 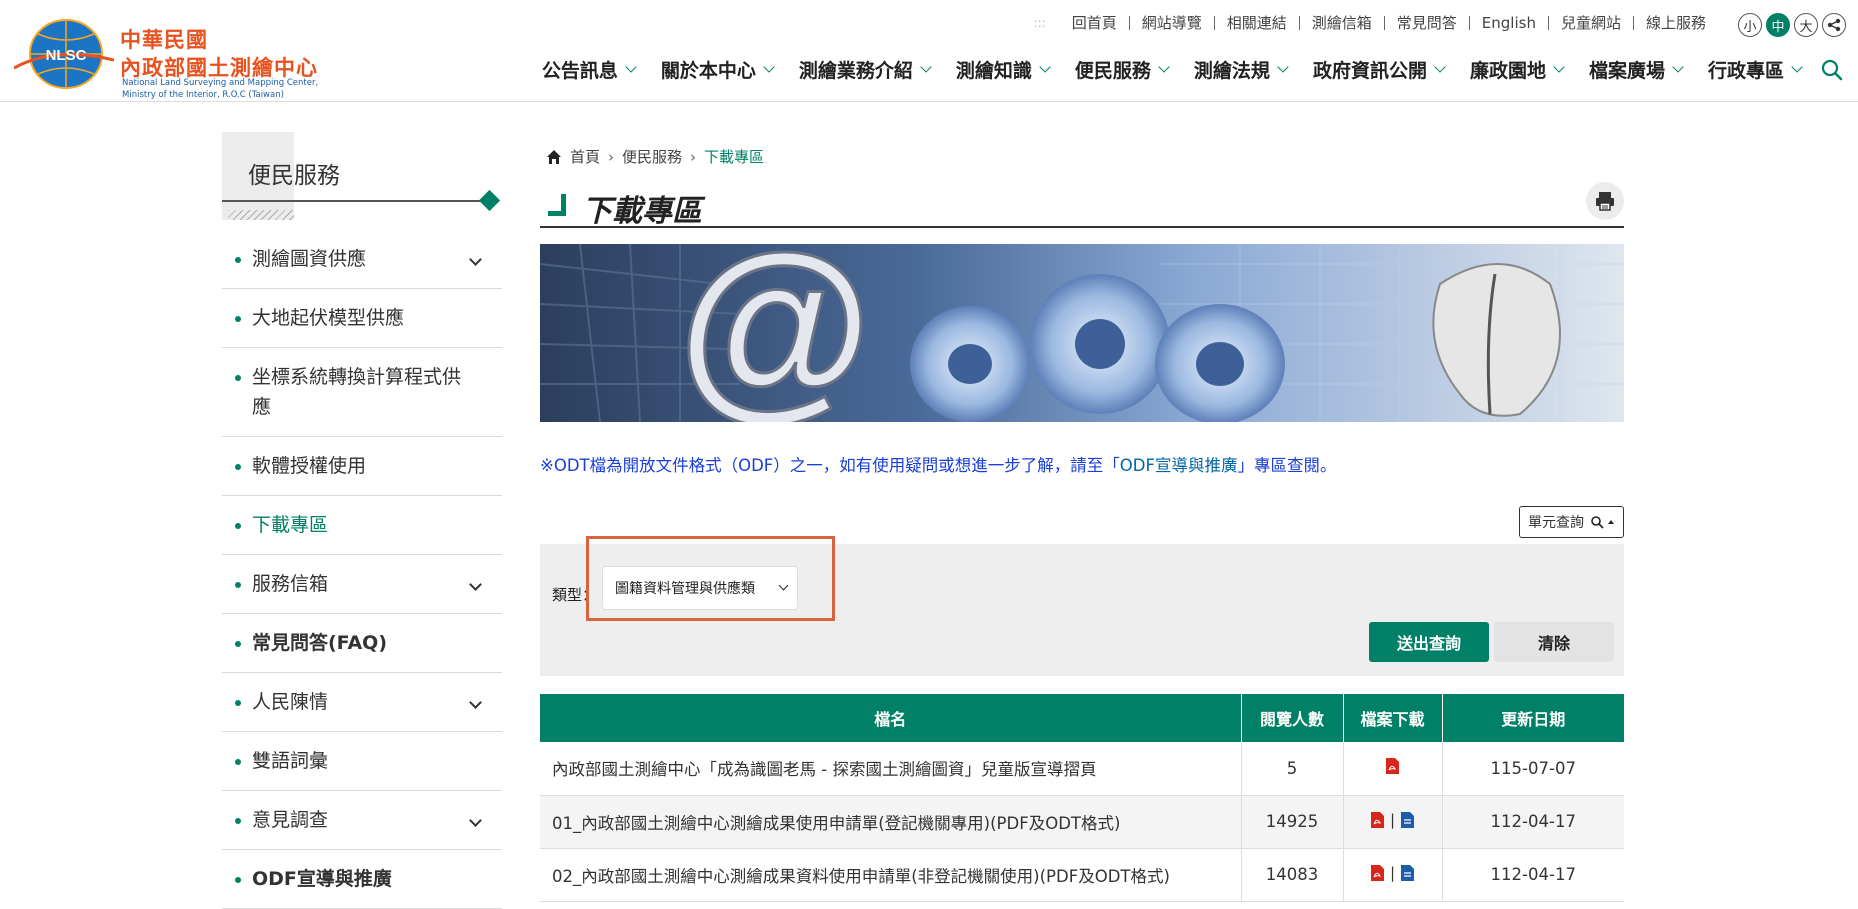 What do you see at coordinates (362, 643) in the screenshot?
I see `sidebar-item-faq: 常見問答(FAQ)` at bounding box center [362, 643].